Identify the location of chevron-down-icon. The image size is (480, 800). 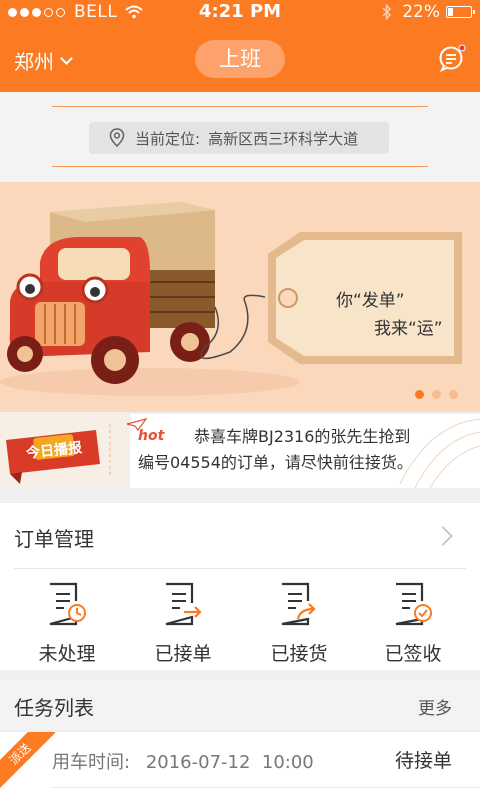
(66, 58).